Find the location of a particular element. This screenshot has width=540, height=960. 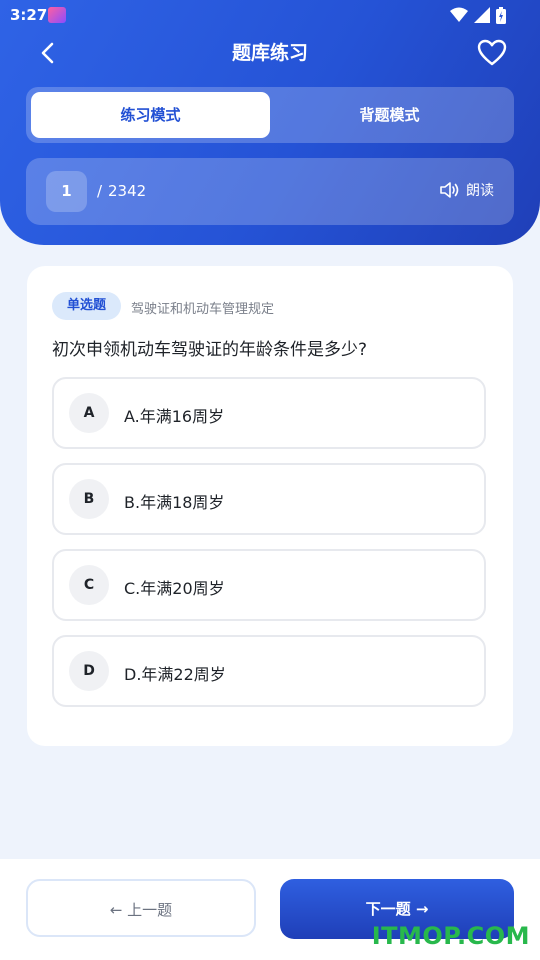

back-button is located at coordinates (47, 53).